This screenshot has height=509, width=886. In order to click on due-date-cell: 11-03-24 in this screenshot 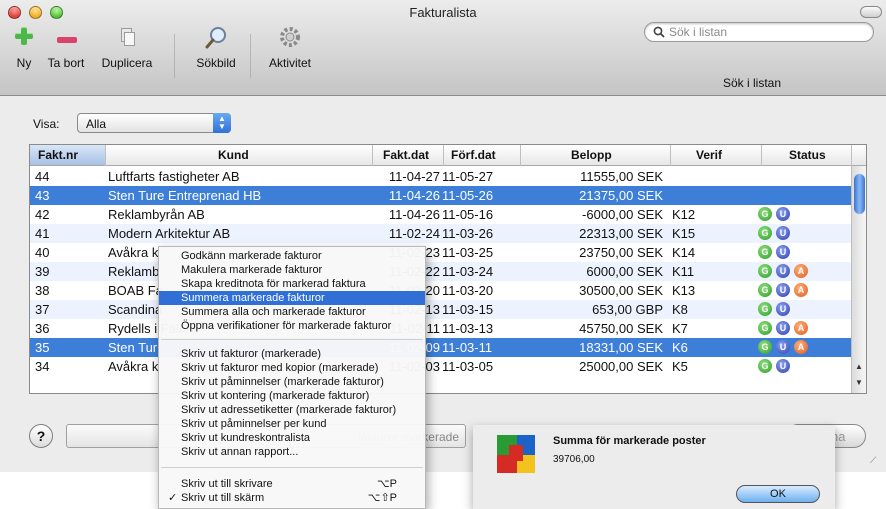, I will do `click(468, 271)`.